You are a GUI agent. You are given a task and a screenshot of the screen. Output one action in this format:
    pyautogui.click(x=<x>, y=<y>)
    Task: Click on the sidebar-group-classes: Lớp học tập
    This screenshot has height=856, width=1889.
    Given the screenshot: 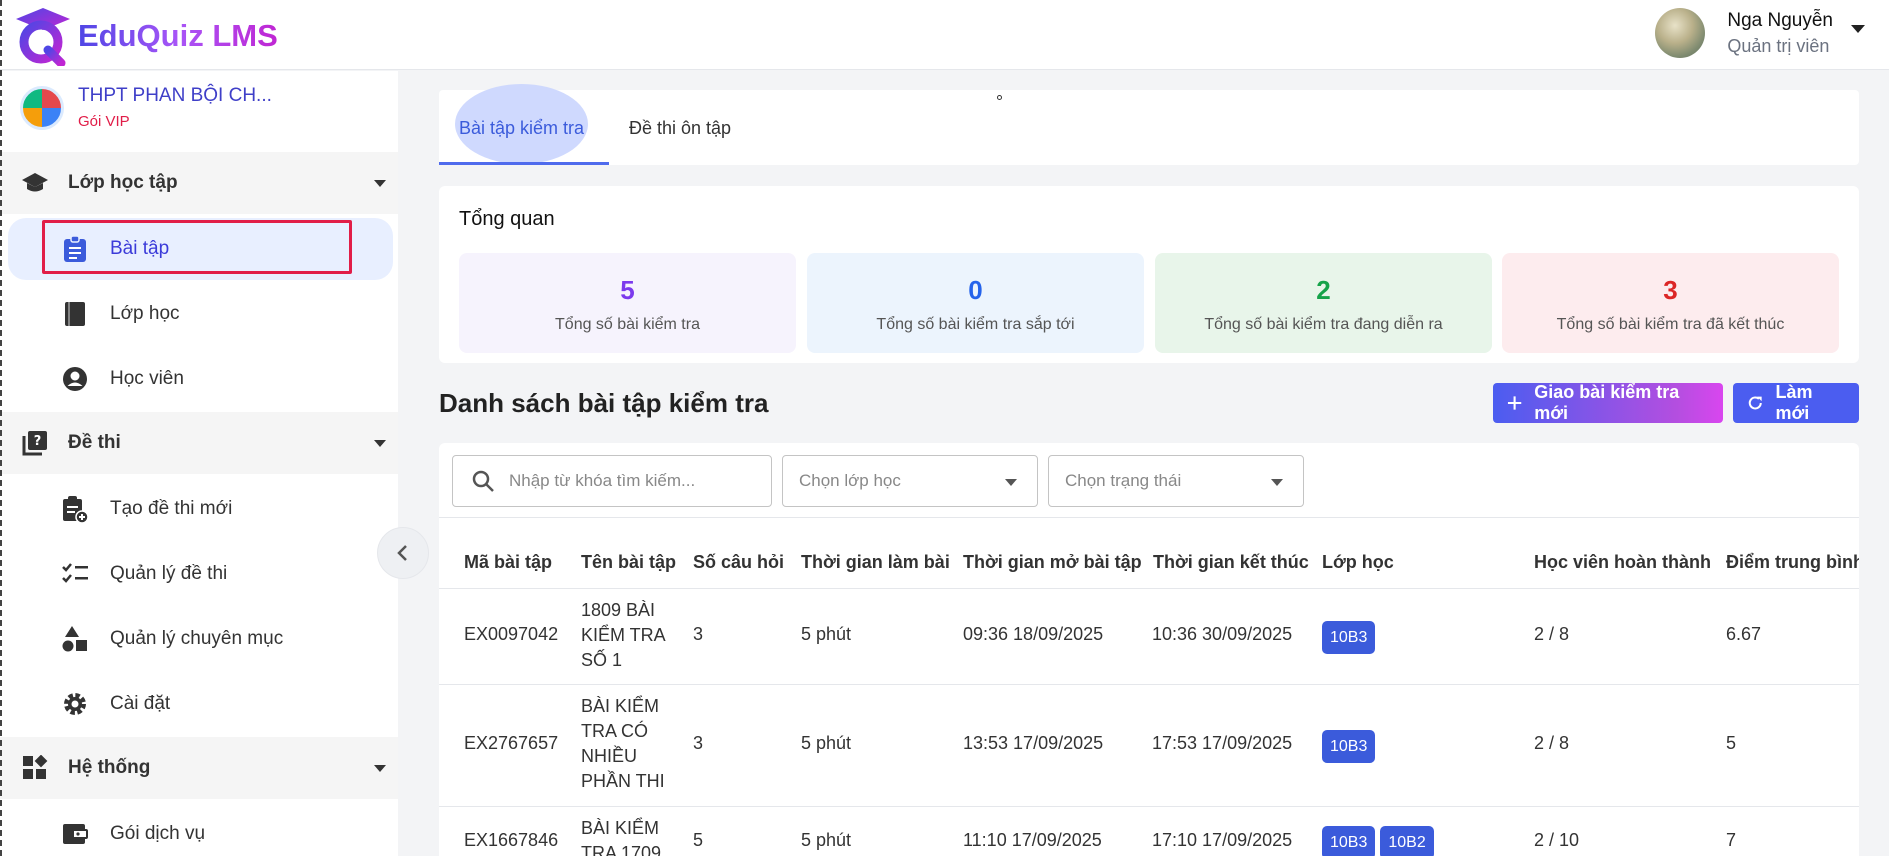 What is the action you would take?
    pyautogui.click(x=199, y=183)
    